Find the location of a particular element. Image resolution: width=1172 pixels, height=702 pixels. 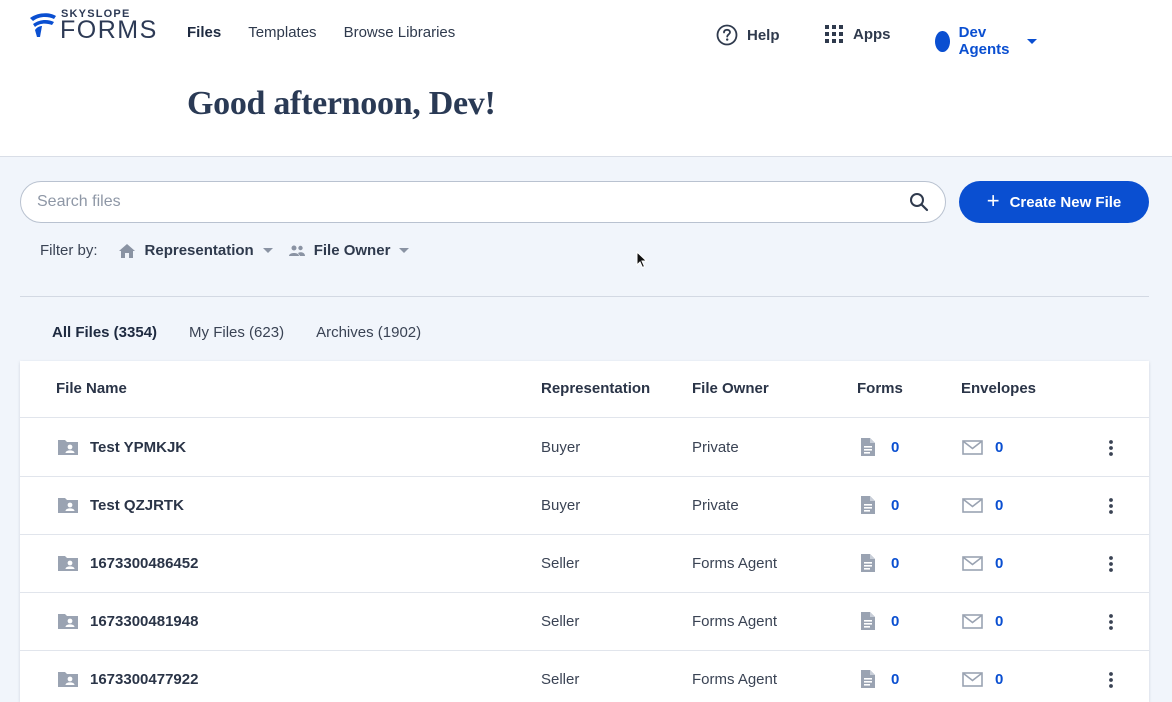

logo-main-text: FORMS is located at coordinates (109, 30).